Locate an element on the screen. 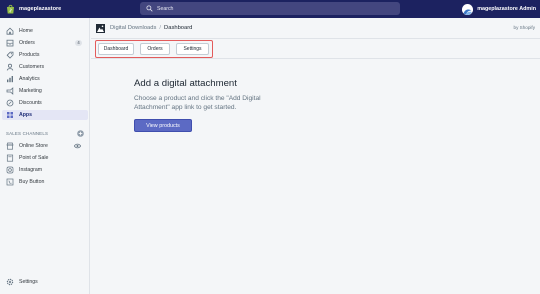 The image size is (540, 294). empty-state-title: Add a digital attachment is located at coordinates (185, 83).